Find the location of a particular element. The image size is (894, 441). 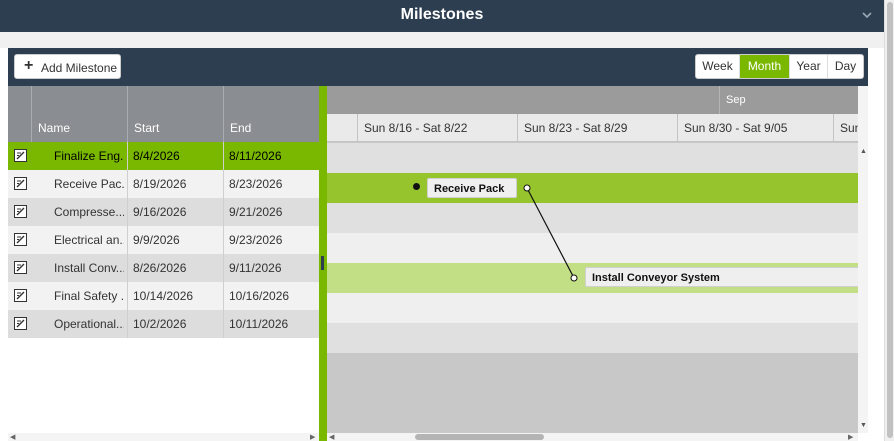

week-label: Sun is located at coordinates (845, 128).